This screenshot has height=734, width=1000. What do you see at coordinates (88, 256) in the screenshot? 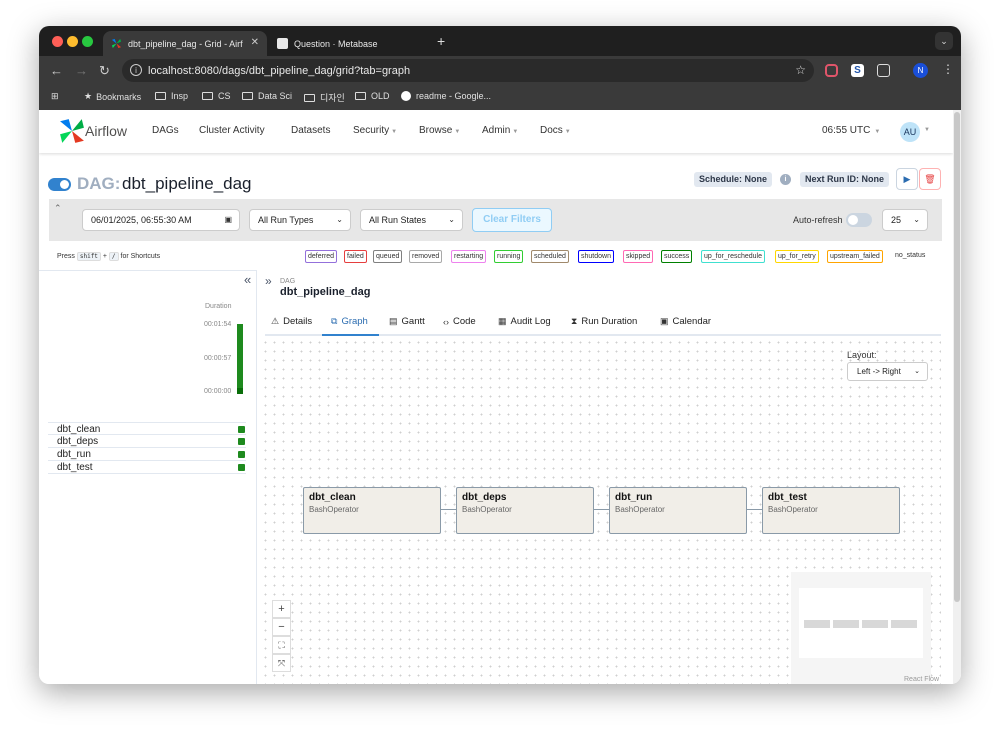
I see `shift-key: shift` at bounding box center [88, 256].